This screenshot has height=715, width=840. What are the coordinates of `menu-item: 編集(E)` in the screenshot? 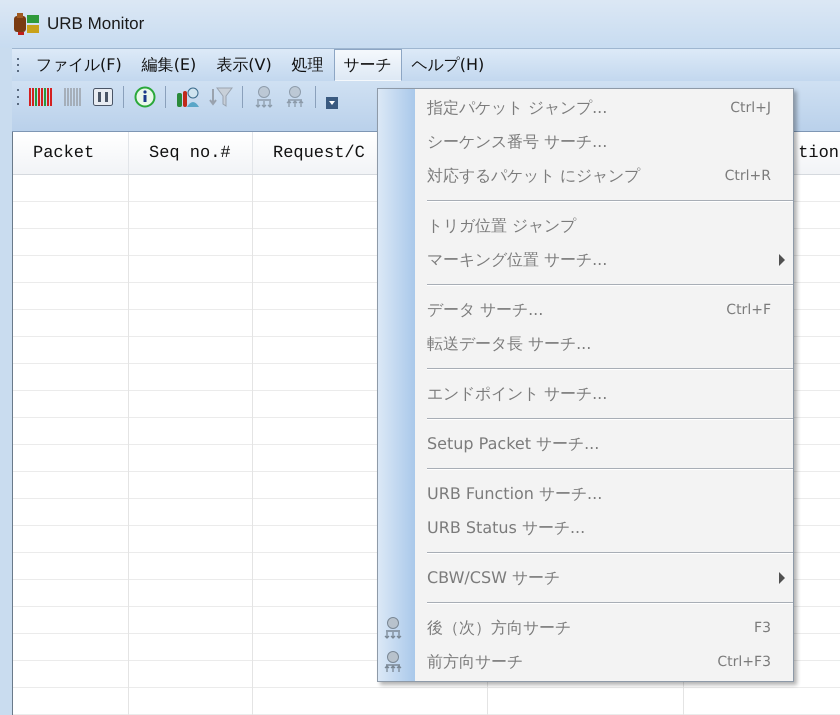 It's located at (169, 65).